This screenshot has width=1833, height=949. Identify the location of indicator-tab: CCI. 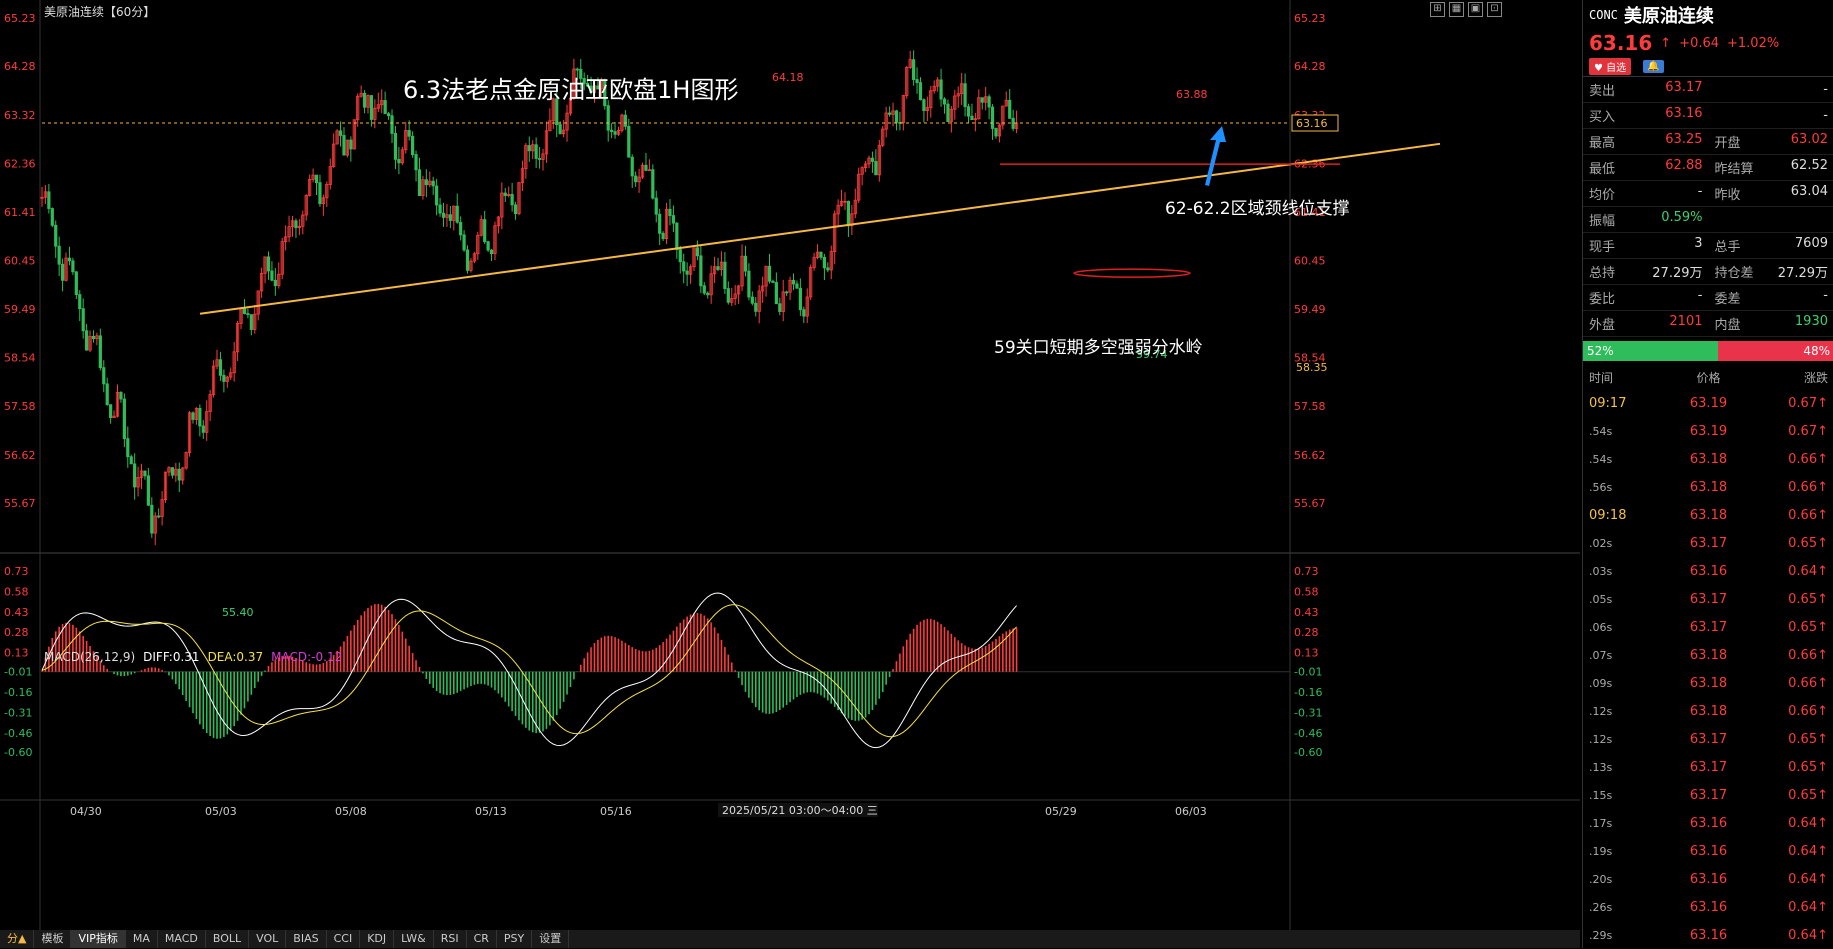
(344, 939).